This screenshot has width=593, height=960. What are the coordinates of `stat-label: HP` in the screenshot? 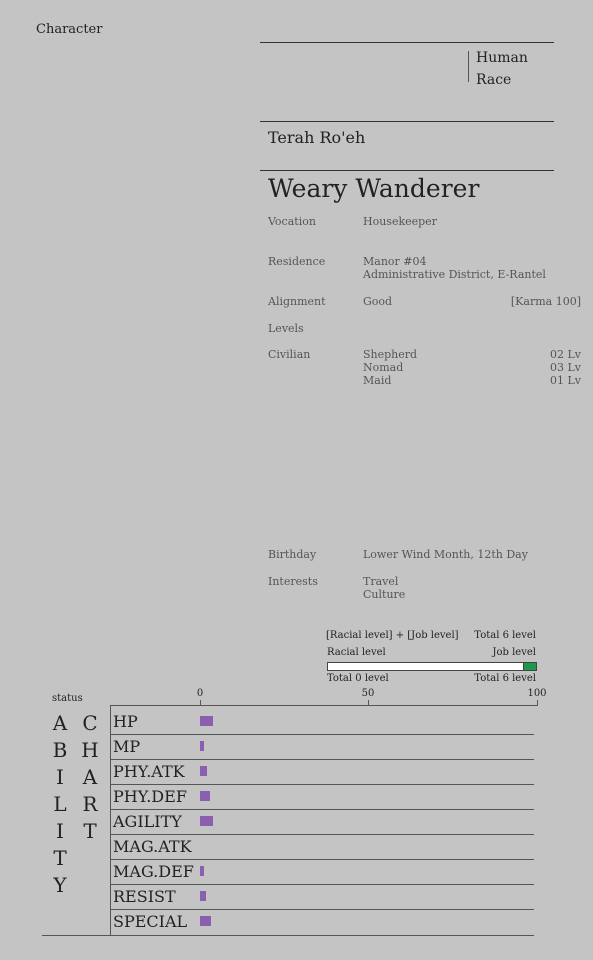 It's located at (125, 721).